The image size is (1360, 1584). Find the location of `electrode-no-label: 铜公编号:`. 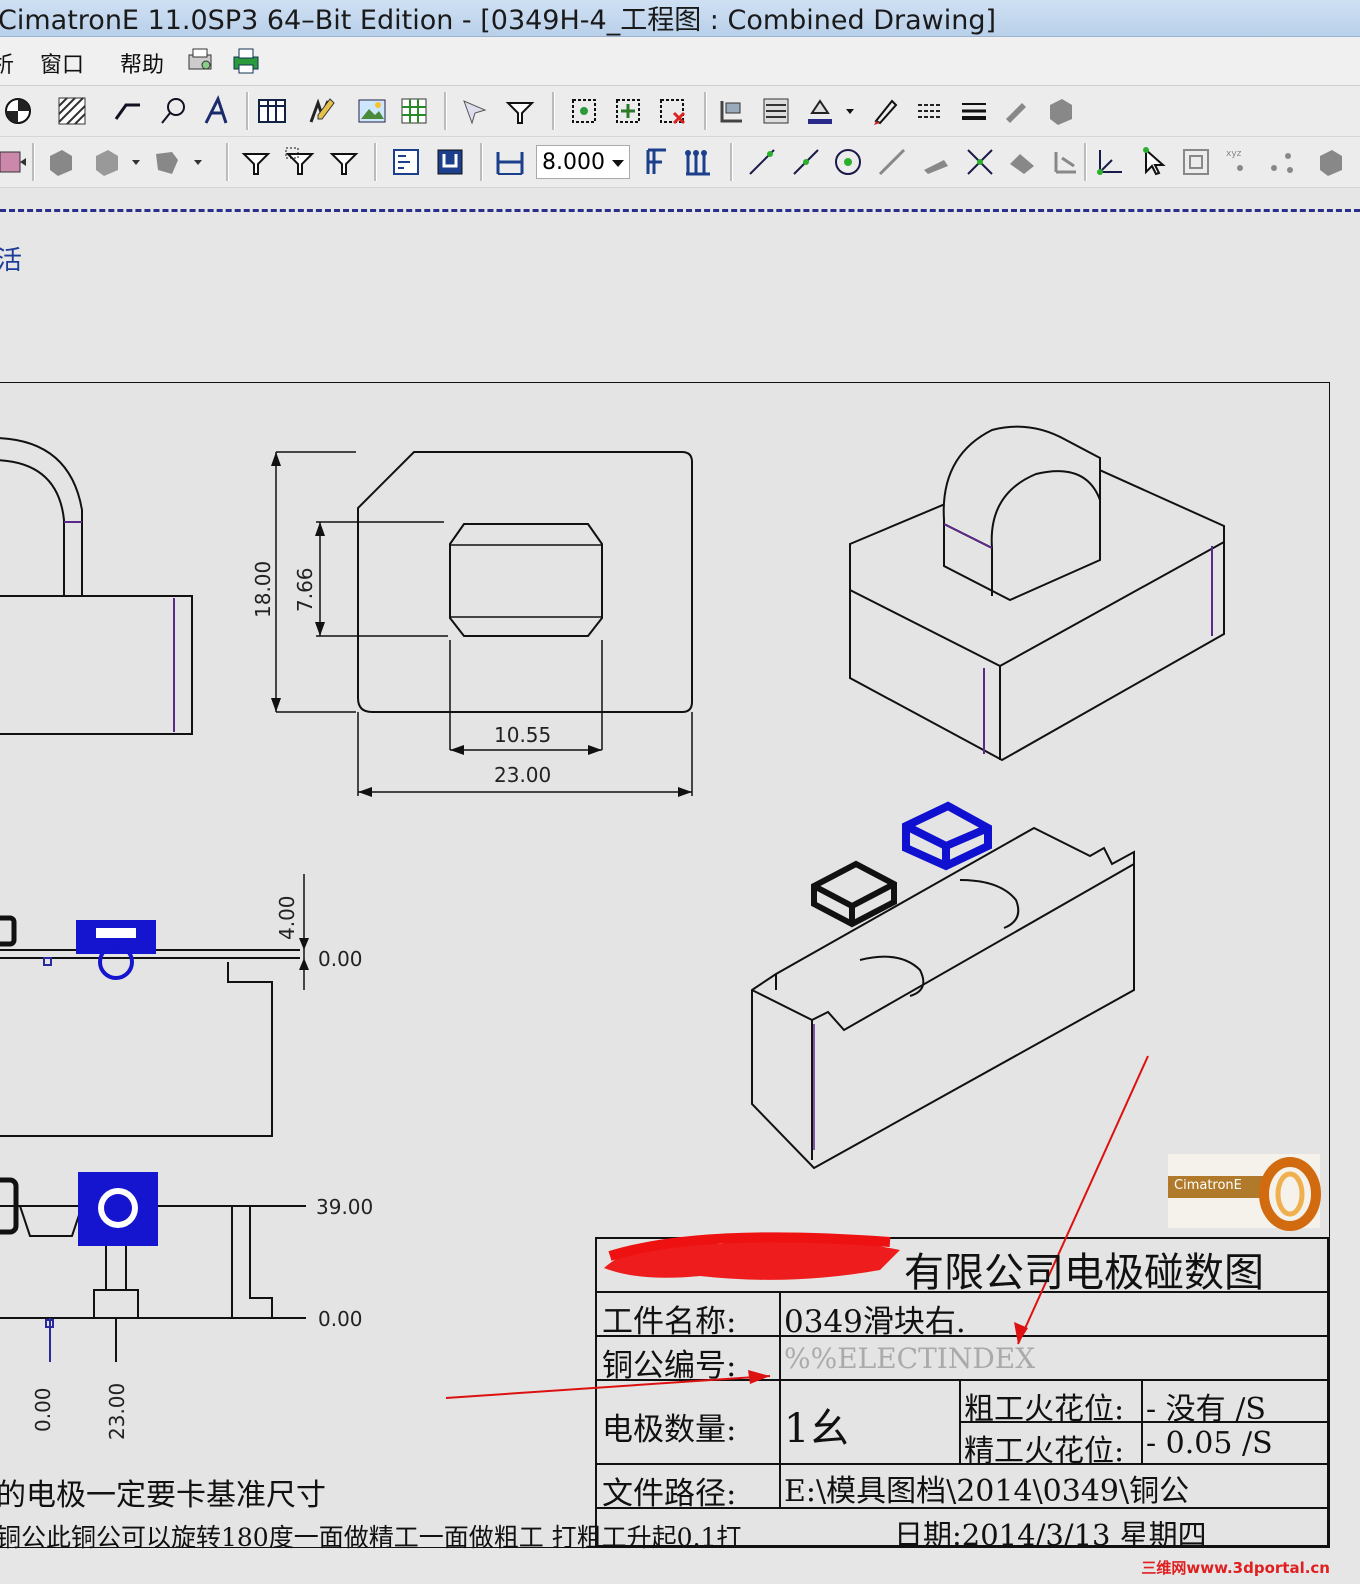

electrode-no-label: 铜公编号: is located at coordinates (669, 1366).